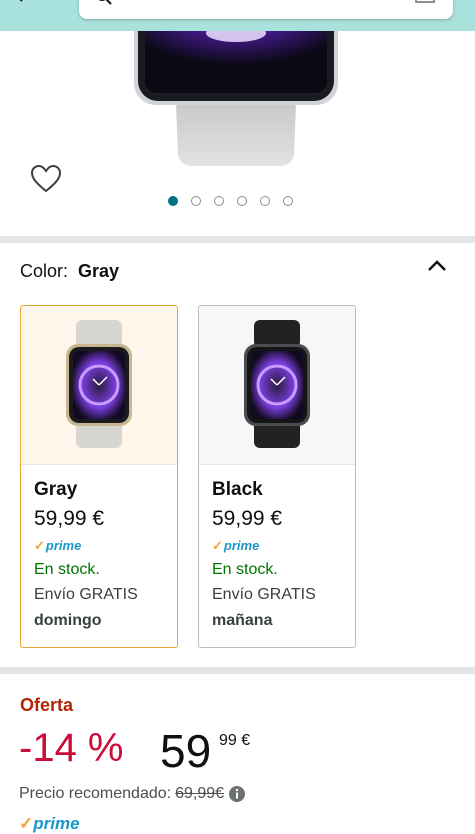 The height and width of the screenshot is (834, 475). I want to click on recommended-price: Precio recomendado: 69,99€, so click(132, 794).